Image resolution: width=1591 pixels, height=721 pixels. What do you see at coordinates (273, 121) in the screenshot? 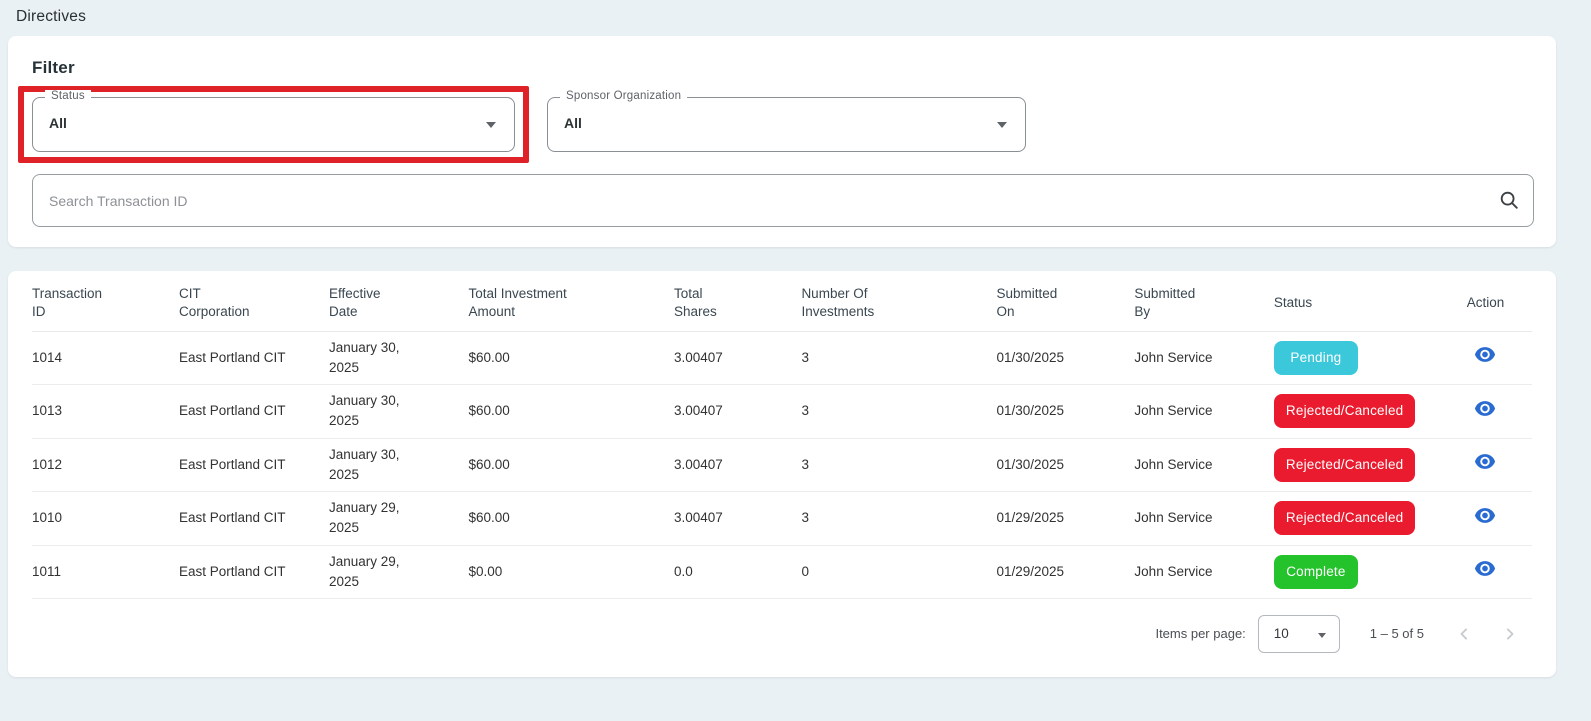
I see `status-select: Status All` at bounding box center [273, 121].